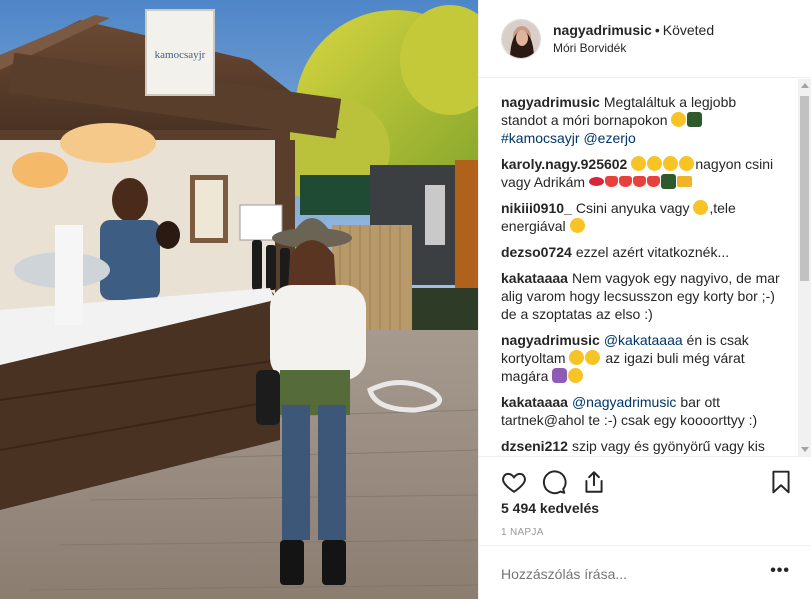 Image resolution: width=811 pixels, height=599 pixels. What do you see at coordinates (522, 532) in the screenshot?
I see `post-timestamp: 1 NAPJA` at bounding box center [522, 532].